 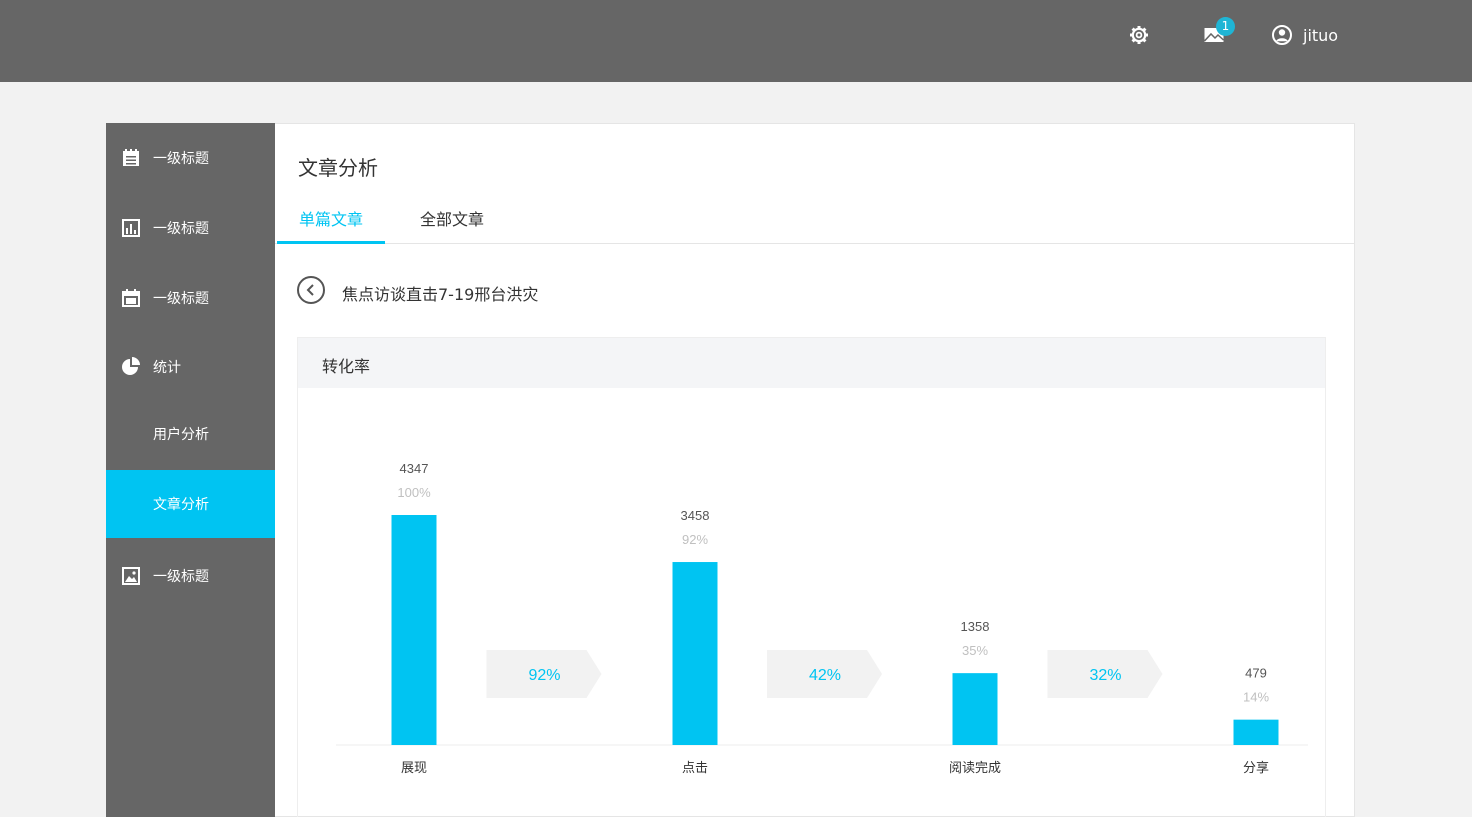 What do you see at coordinates (1256, 697) in the screenshot?
I see `bar-percent-label: 14%` at bounding box center [1256, 697].